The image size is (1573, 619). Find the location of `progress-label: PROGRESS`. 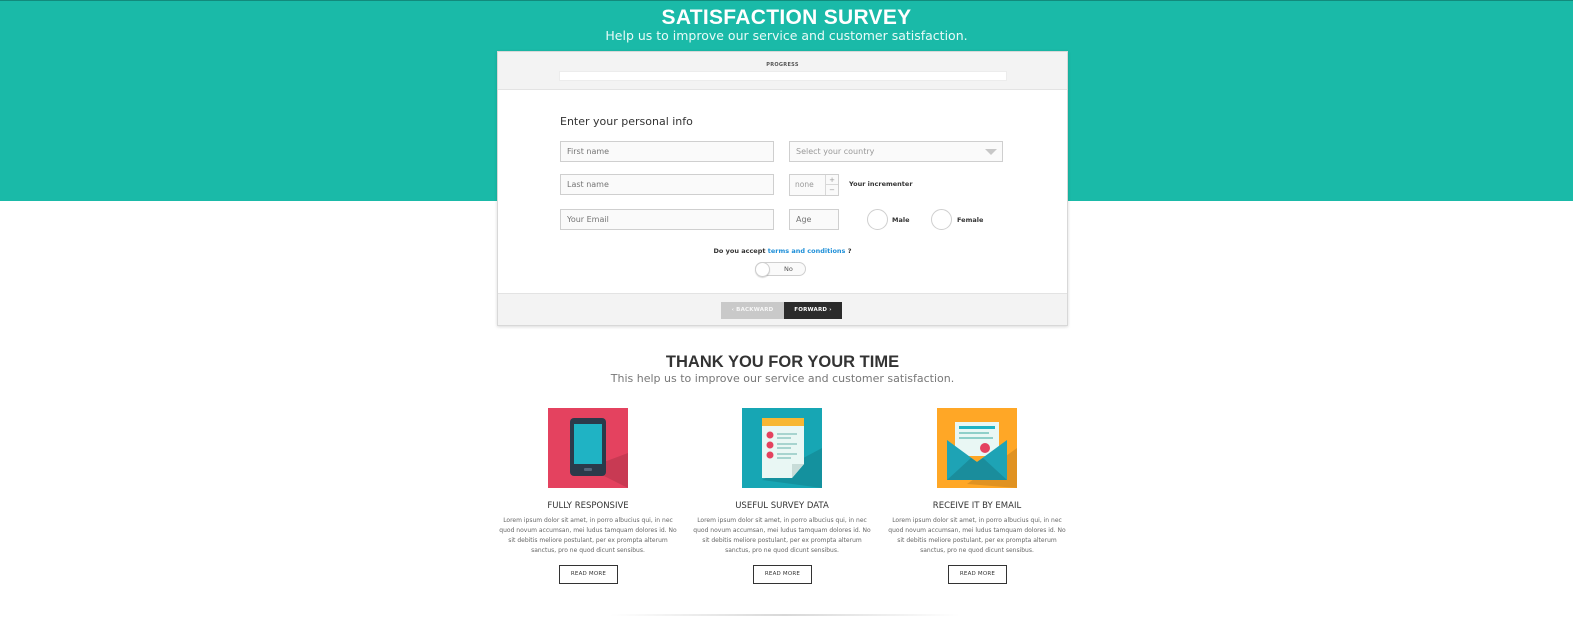

progress-label: PROGRESS is located at coordinates (782, 65).